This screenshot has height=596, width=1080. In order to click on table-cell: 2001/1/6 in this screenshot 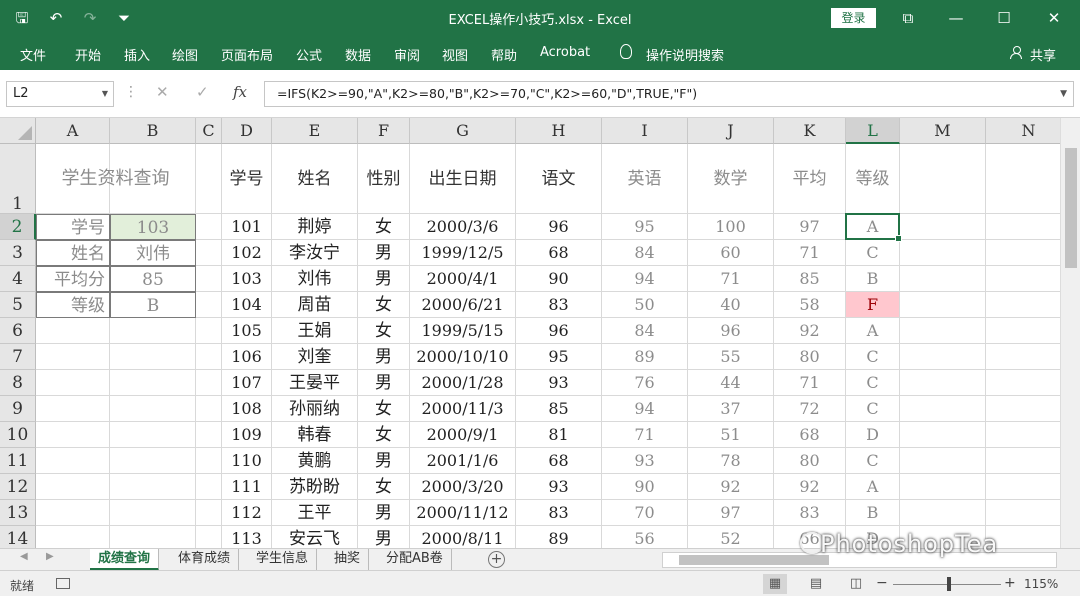, I will do `click(463, 461)`.